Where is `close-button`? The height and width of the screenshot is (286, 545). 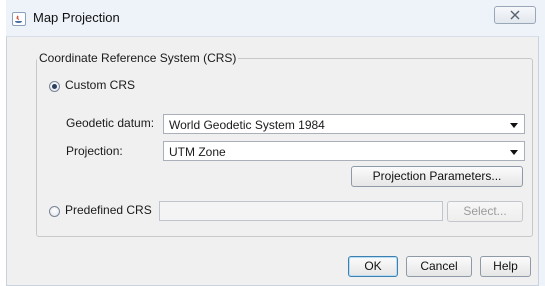 close-button is located at coordinates (515, 15).